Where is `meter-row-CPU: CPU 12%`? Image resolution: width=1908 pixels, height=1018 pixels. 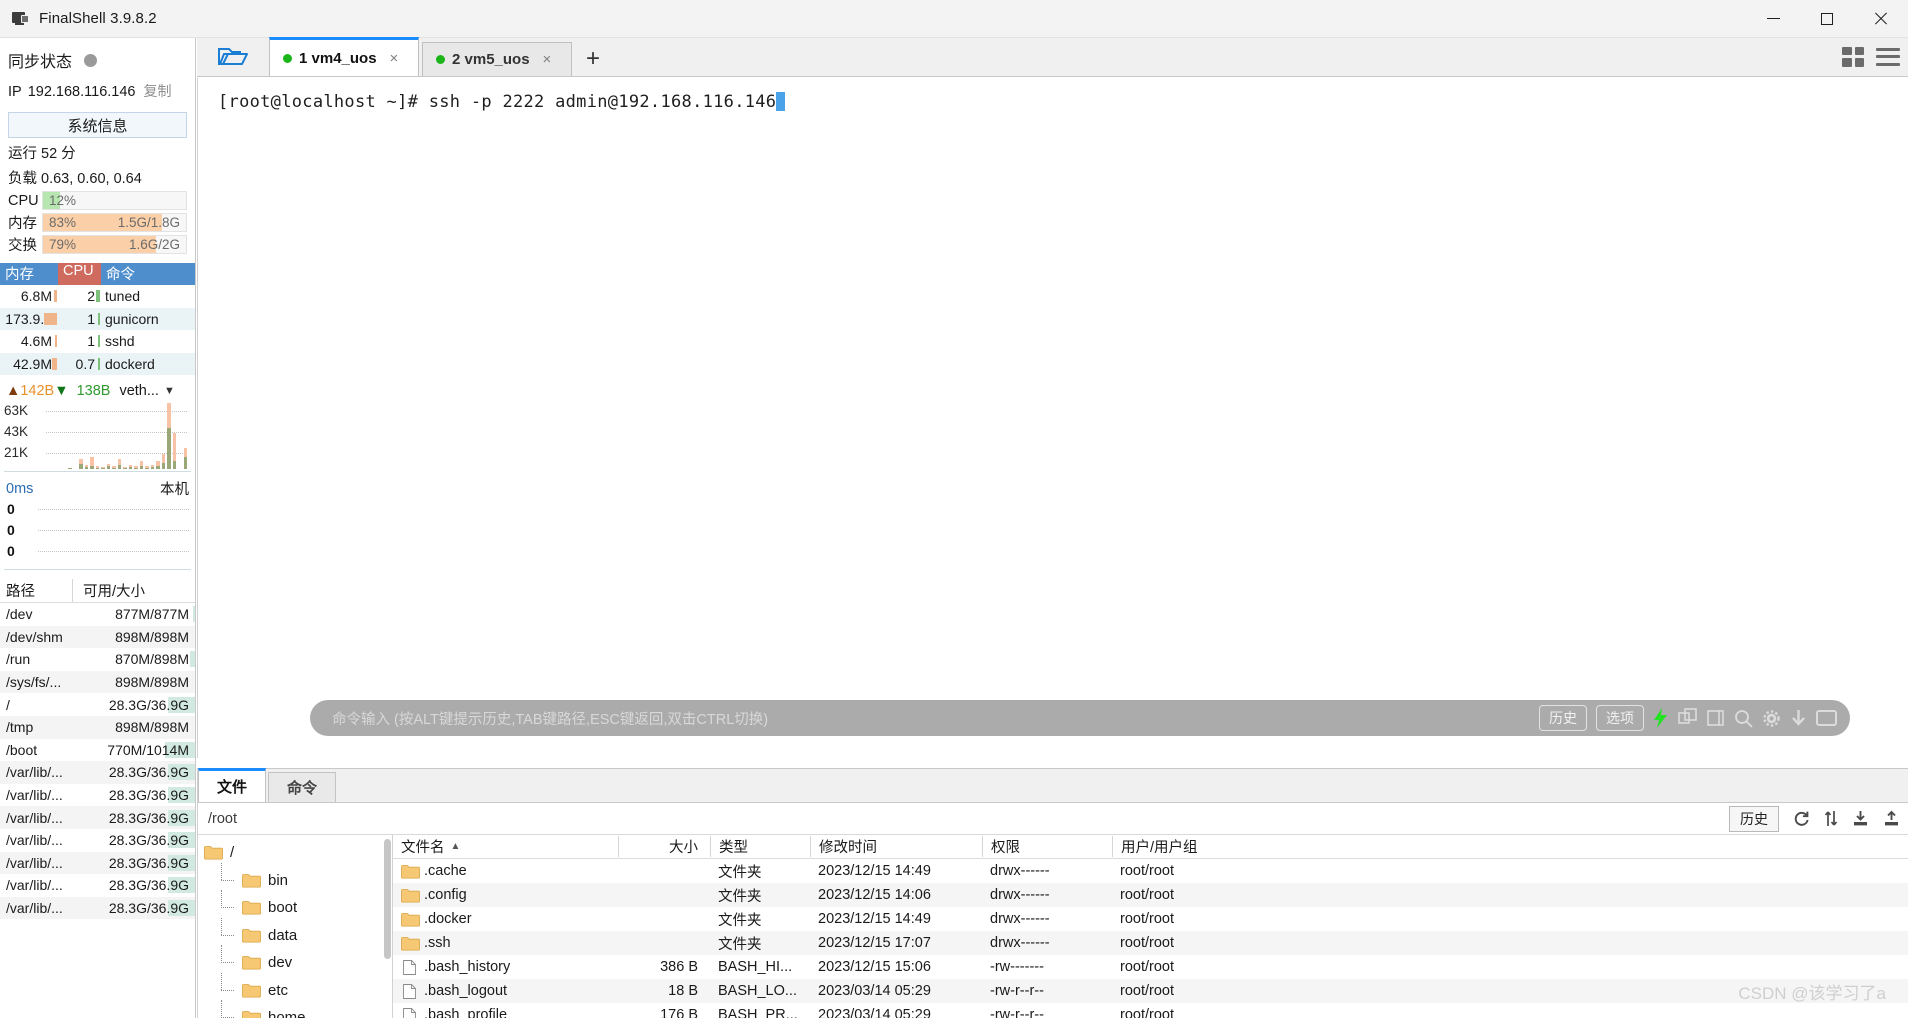 meter-row-CPU: CPU 12% is located at coordinates (97, 199).